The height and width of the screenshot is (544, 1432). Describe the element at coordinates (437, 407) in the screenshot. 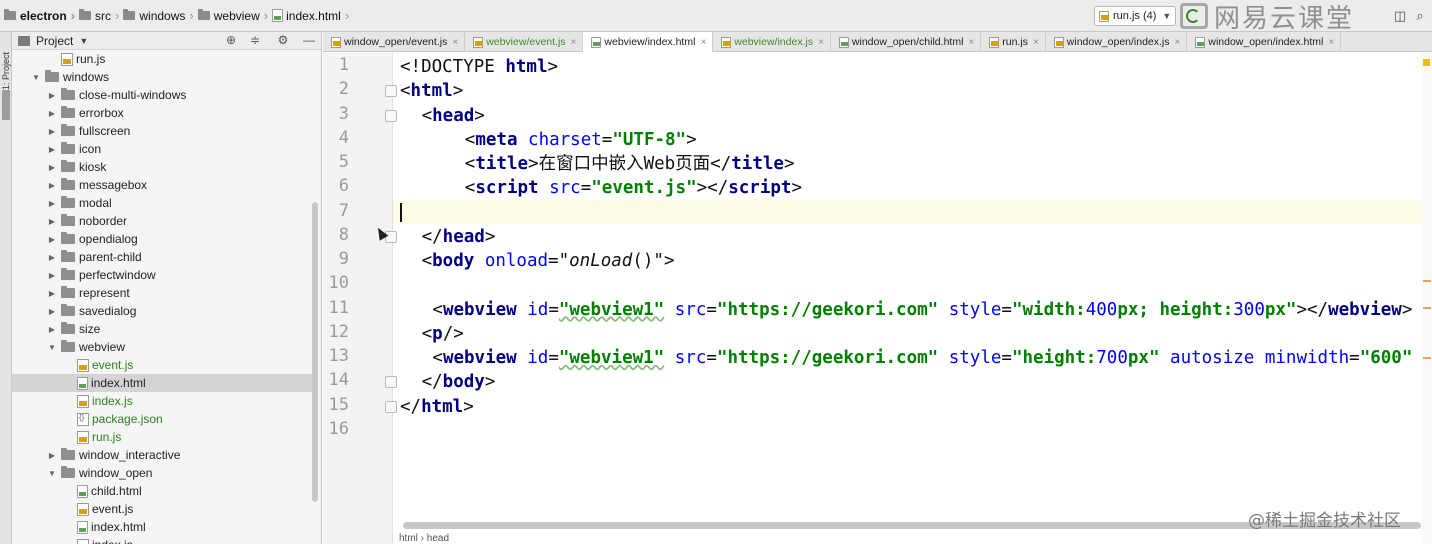

I see `code-line: </html>` at that location.